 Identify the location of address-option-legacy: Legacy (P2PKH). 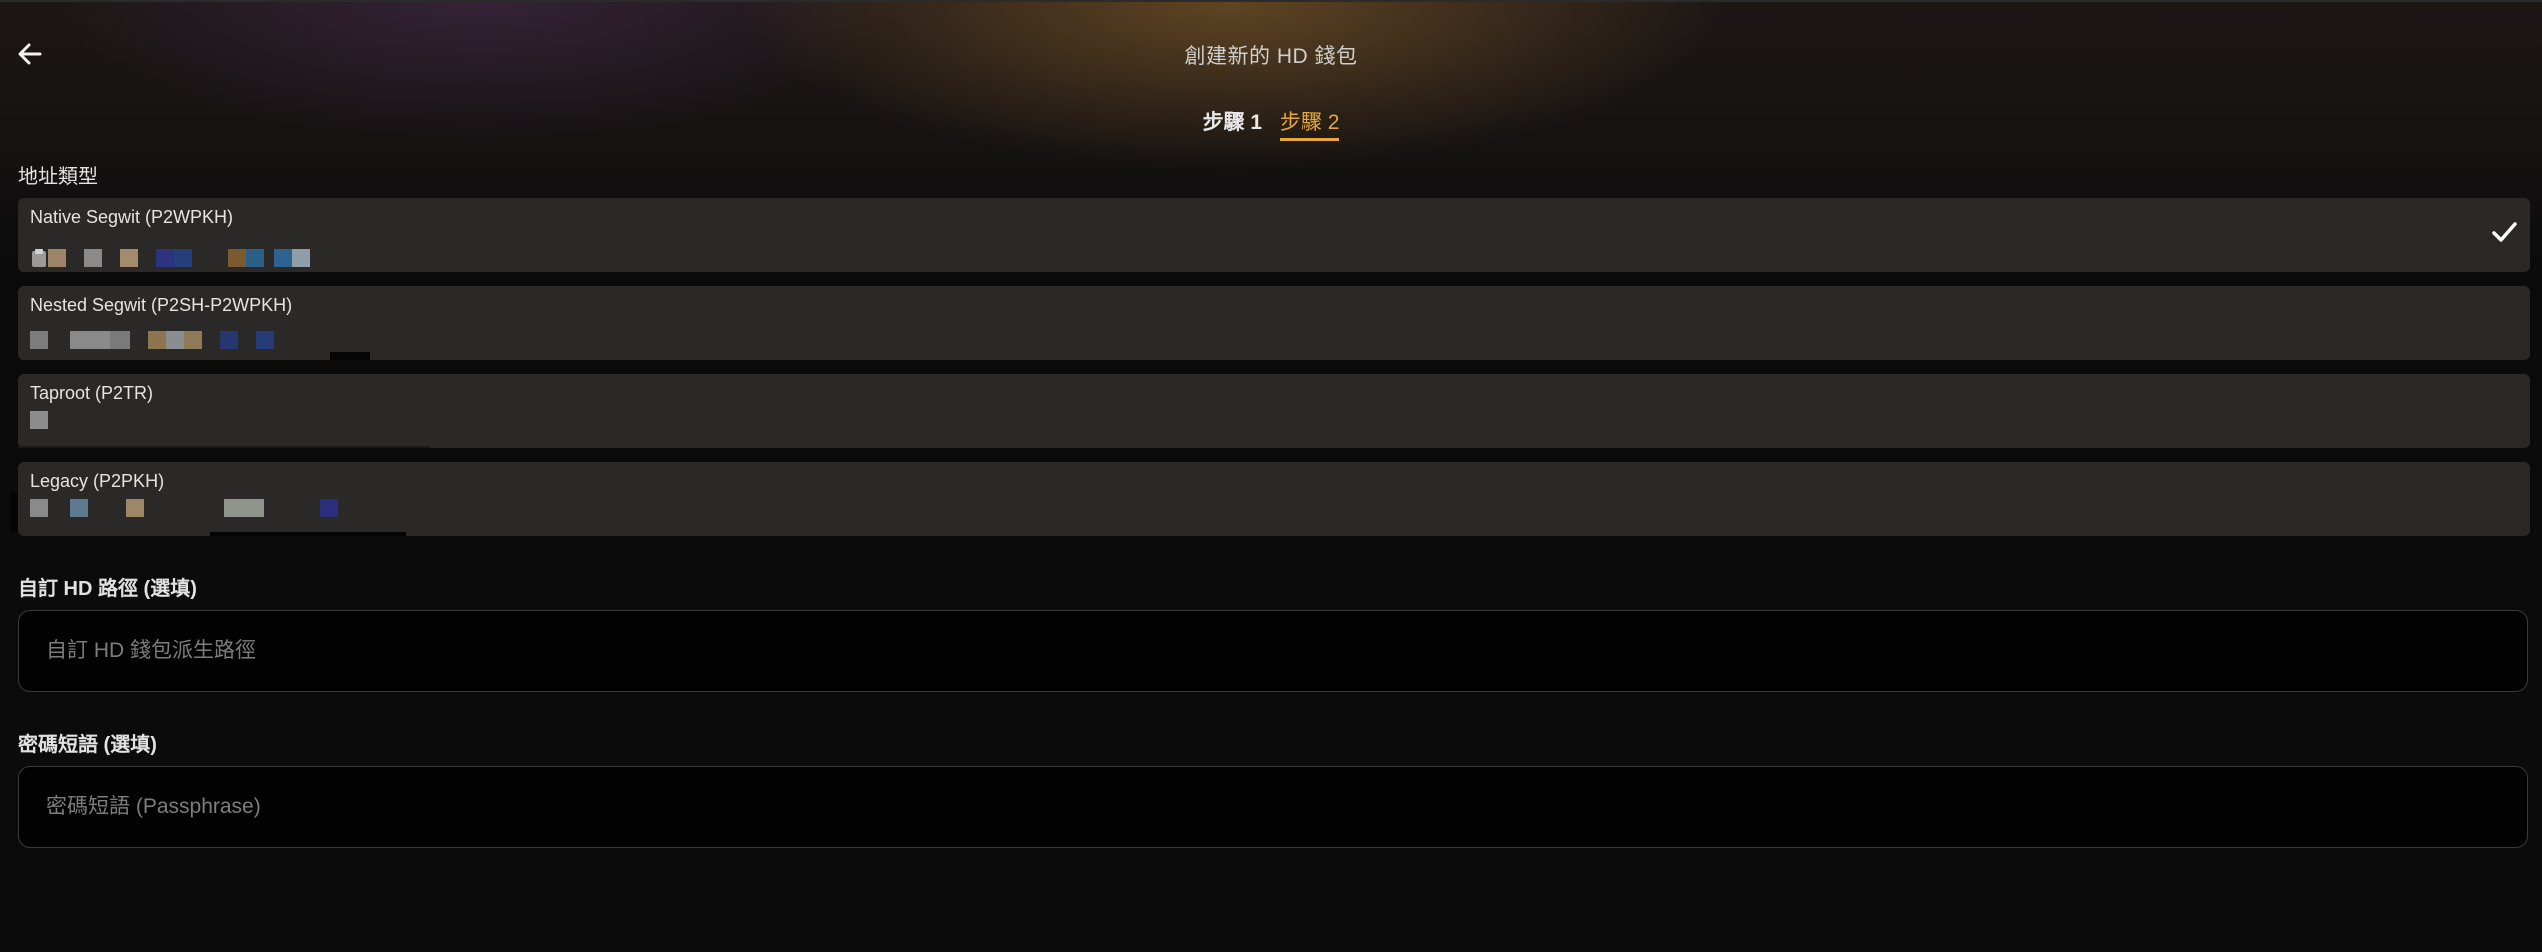
(1270, 499).